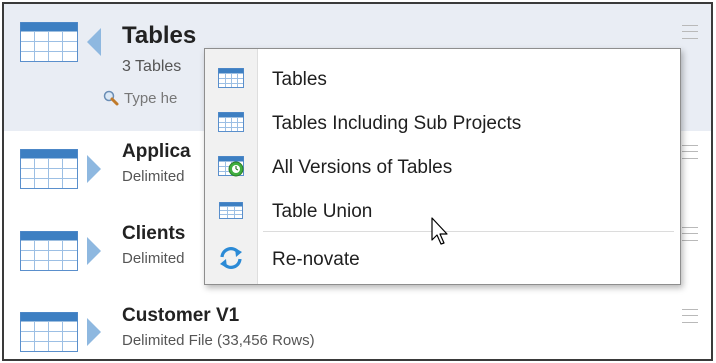 This screenshot has width=716, height=363. I want to click on item-title: Customer V1, so click(181, 315).